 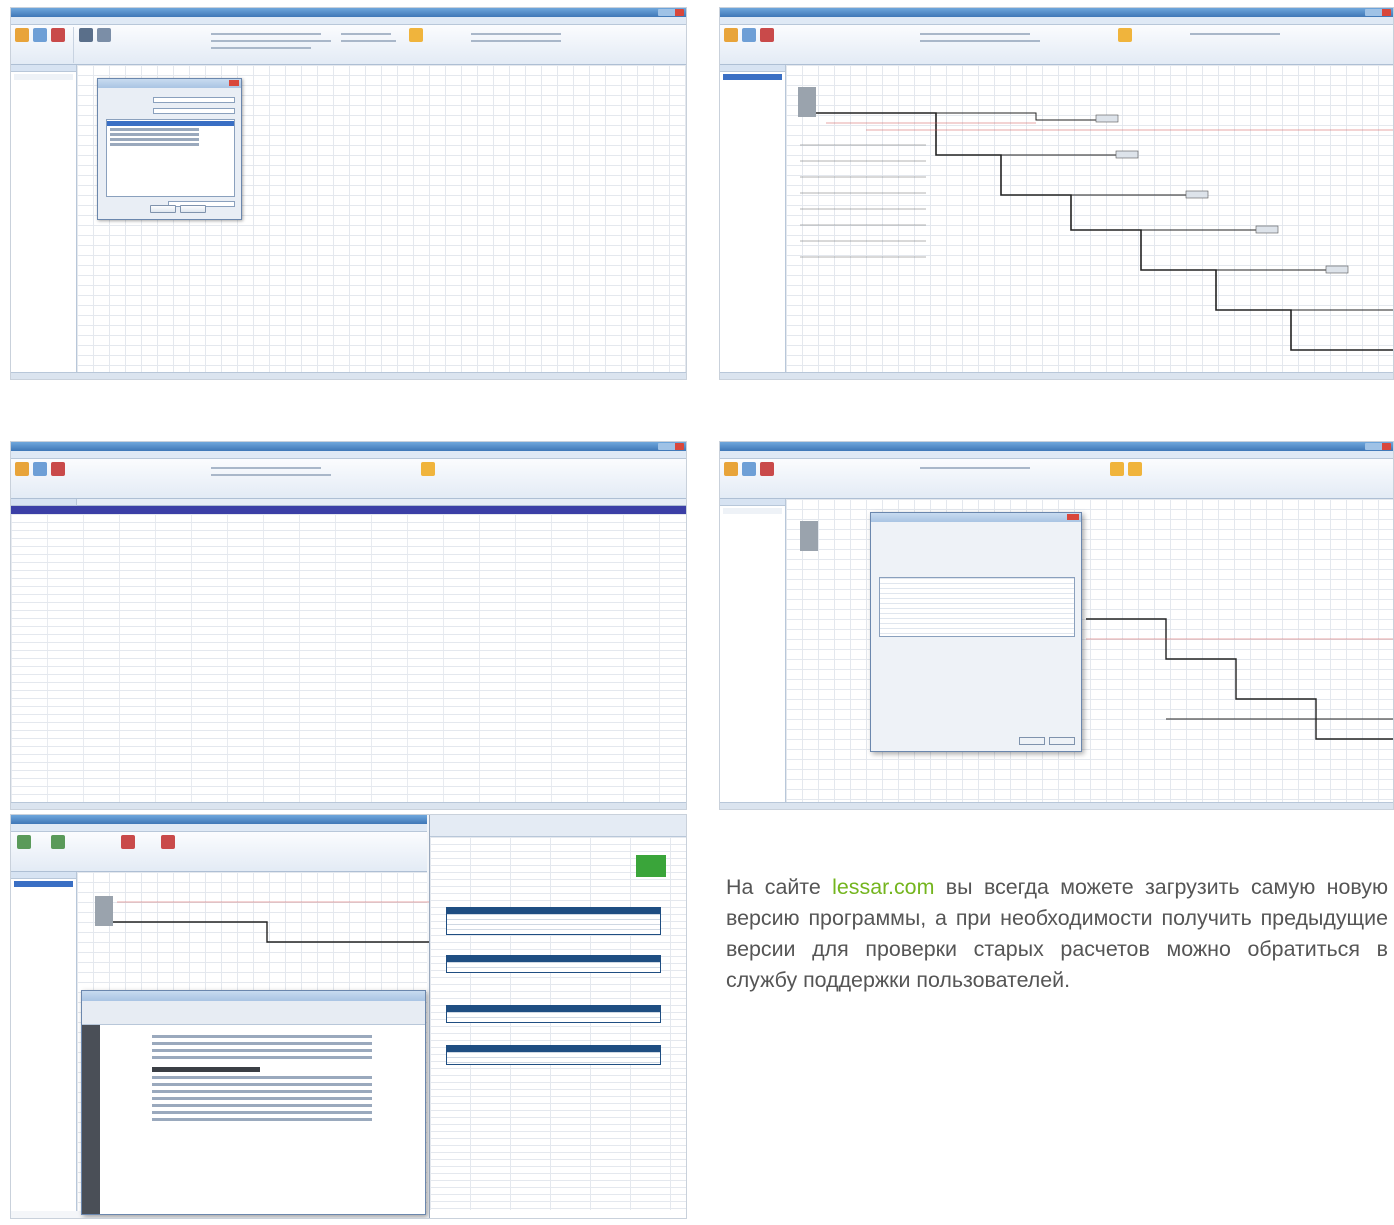 I want to click on pdf-page, so click(x=262, y=1122).